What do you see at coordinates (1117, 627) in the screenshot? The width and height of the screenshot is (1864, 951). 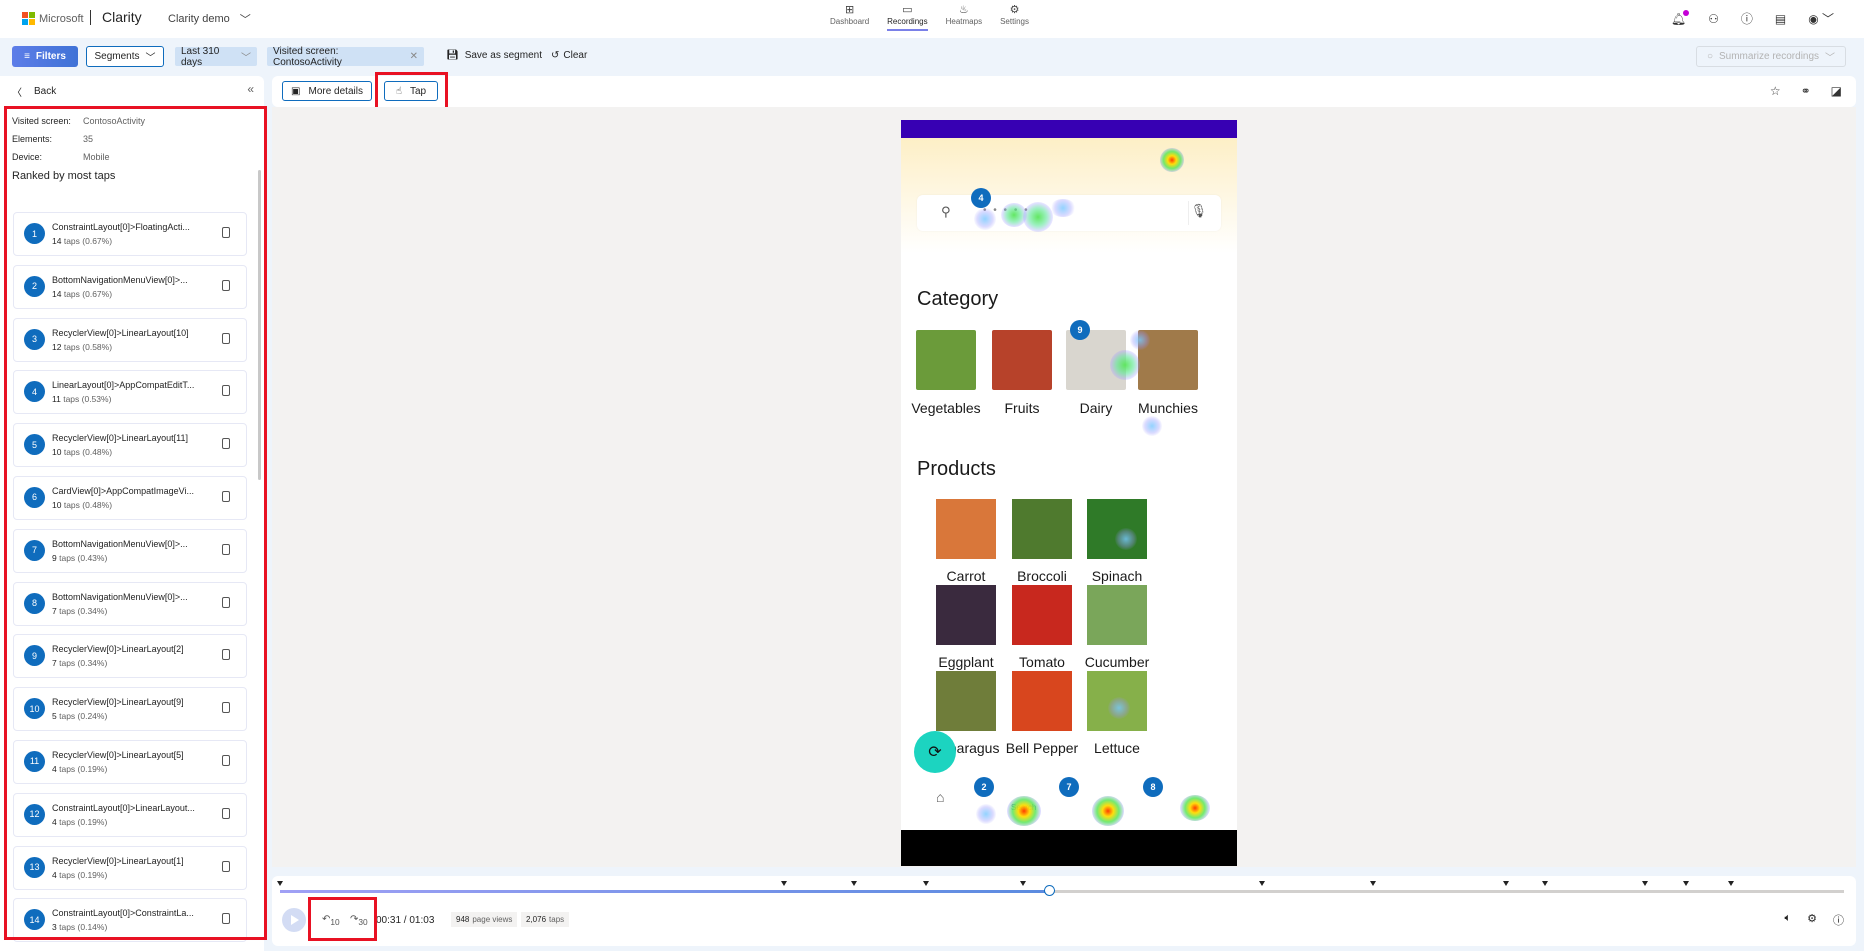 I see `product-item: Cucumber` at bounding box center [1117, 627].